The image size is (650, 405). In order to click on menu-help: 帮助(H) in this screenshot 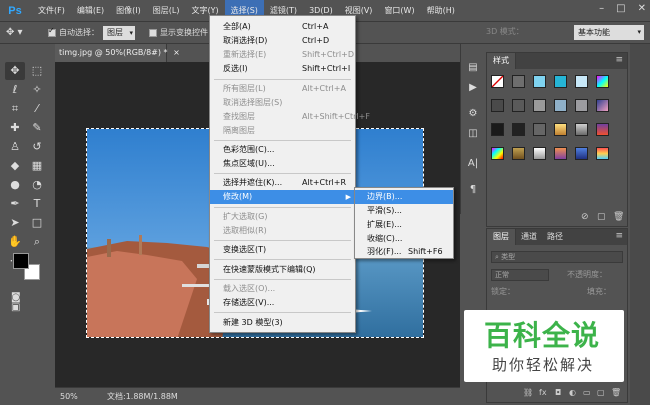, I will do `click(441, 11)`.